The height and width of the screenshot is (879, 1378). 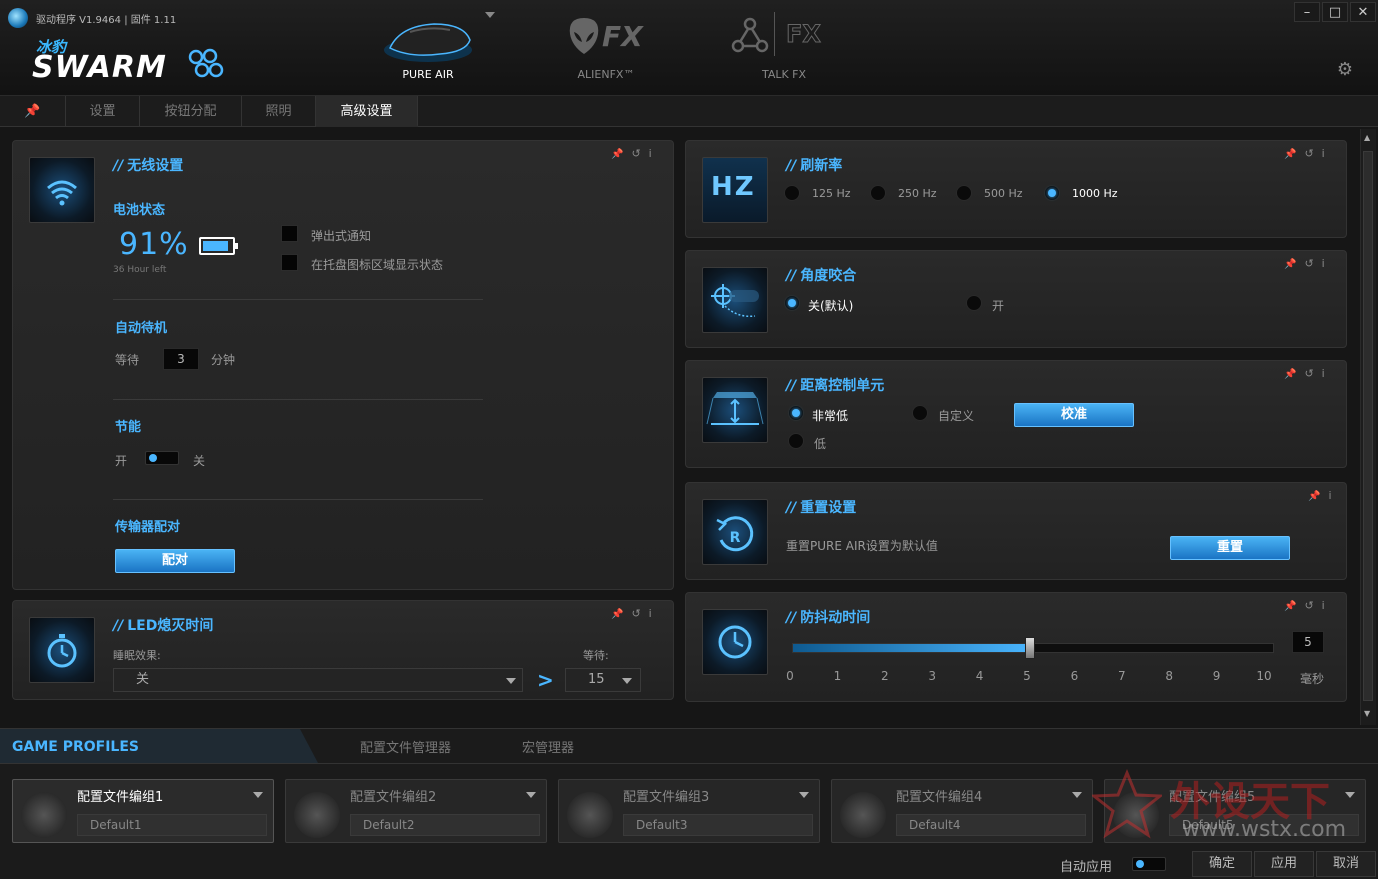 What do you see at coordinates (1074, 415) in the screenshot?
I see `calibrate-button: 校准` at bounding box center [1074, 415].